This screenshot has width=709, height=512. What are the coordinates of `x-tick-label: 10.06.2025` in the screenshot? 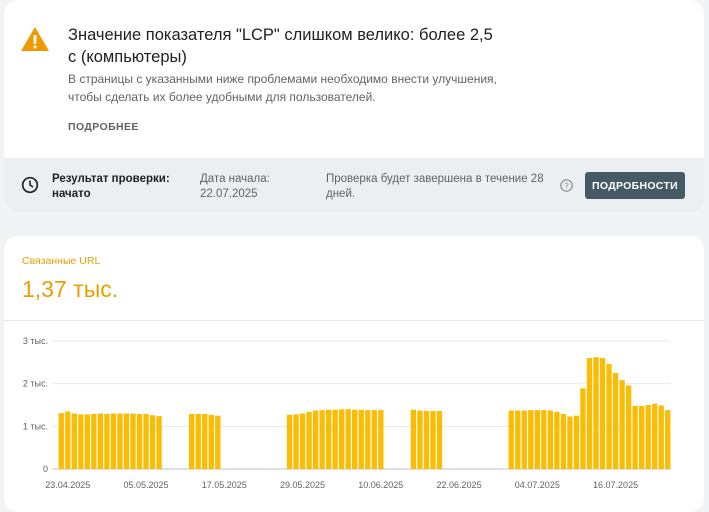 It's located at (380, 485).